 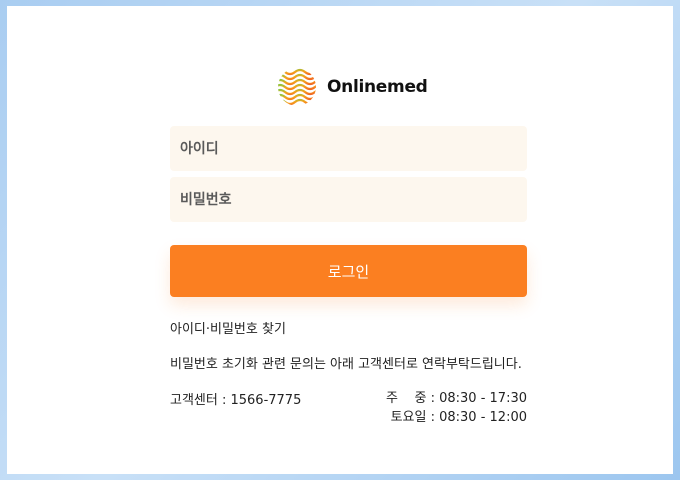 I want to click on business-hours: 주 중 : 08:30 - 17:30 토요일 : 08:30 - 12:00, so click(x=456, y=408).